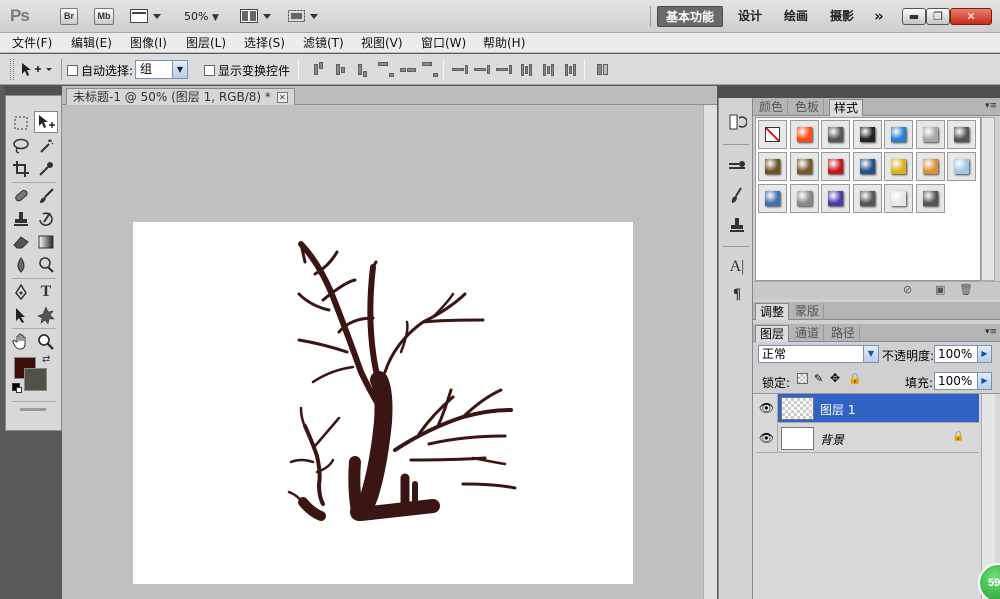  Describe the element at coordinates (21, 169) in the screenshot. I see `crop-tool-icon` at that location.